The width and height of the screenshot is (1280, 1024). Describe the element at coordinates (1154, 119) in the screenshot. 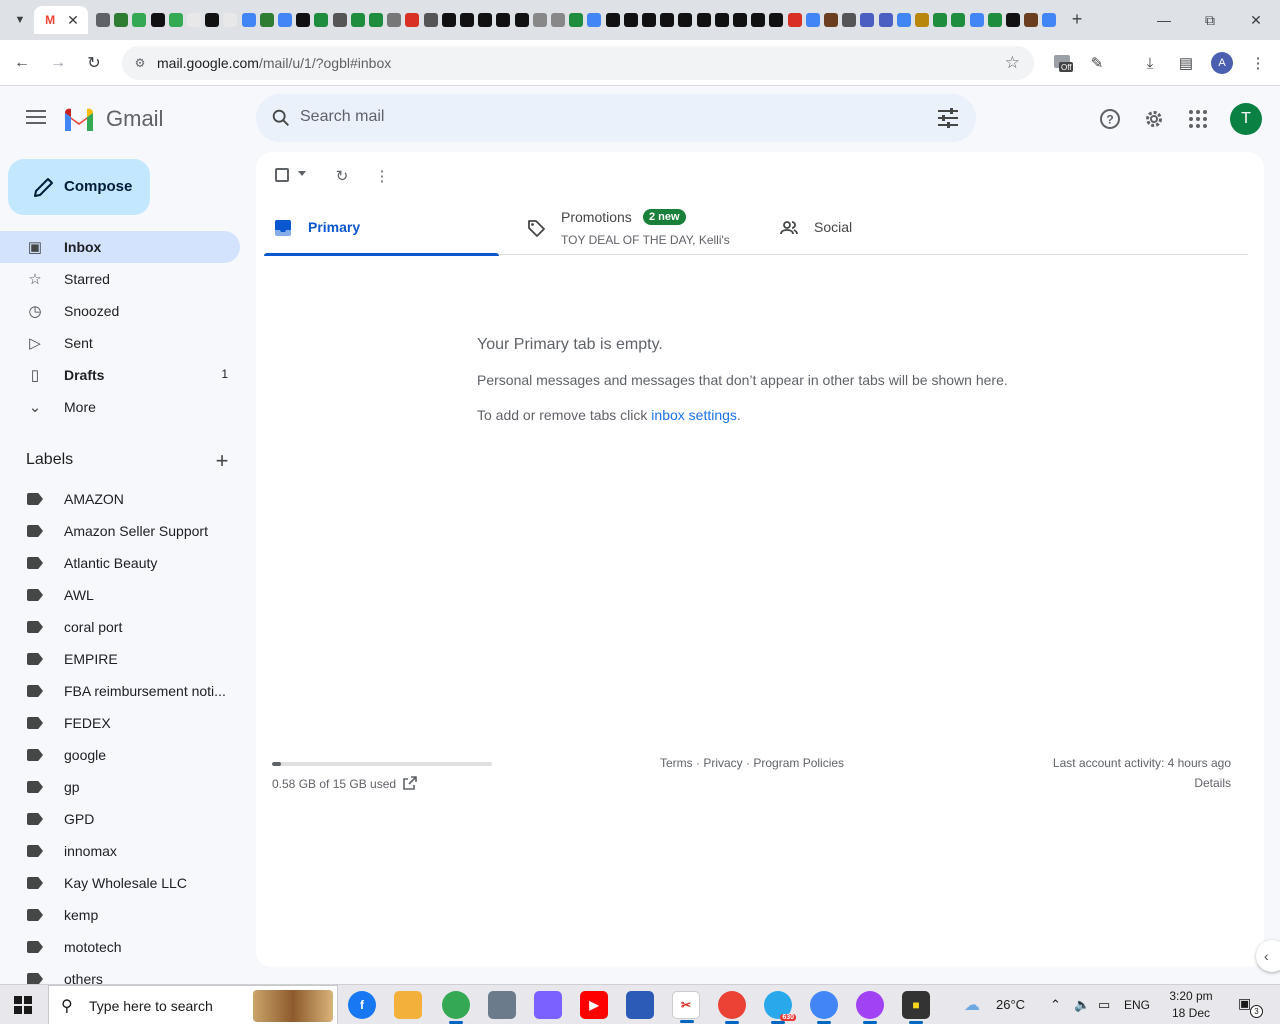

I see `settings-gear-icon` at that location.